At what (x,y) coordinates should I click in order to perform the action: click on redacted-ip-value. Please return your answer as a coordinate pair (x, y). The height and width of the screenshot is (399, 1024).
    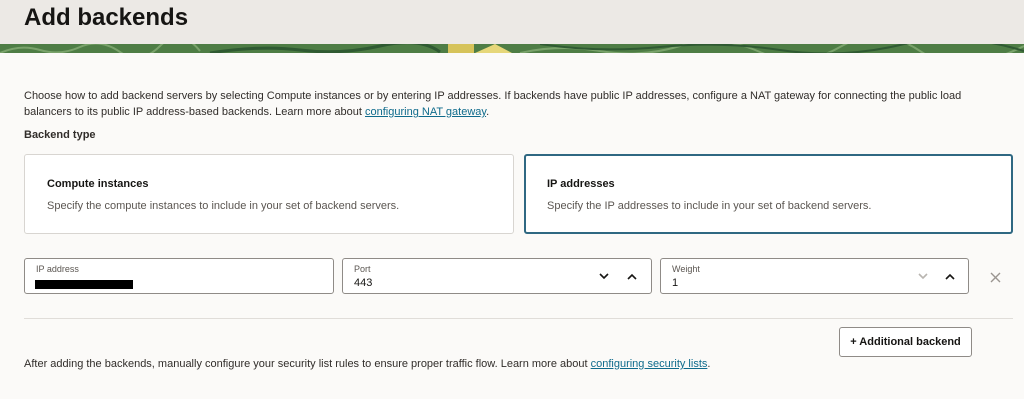
    Looking at the image, I should click on (84, 284).